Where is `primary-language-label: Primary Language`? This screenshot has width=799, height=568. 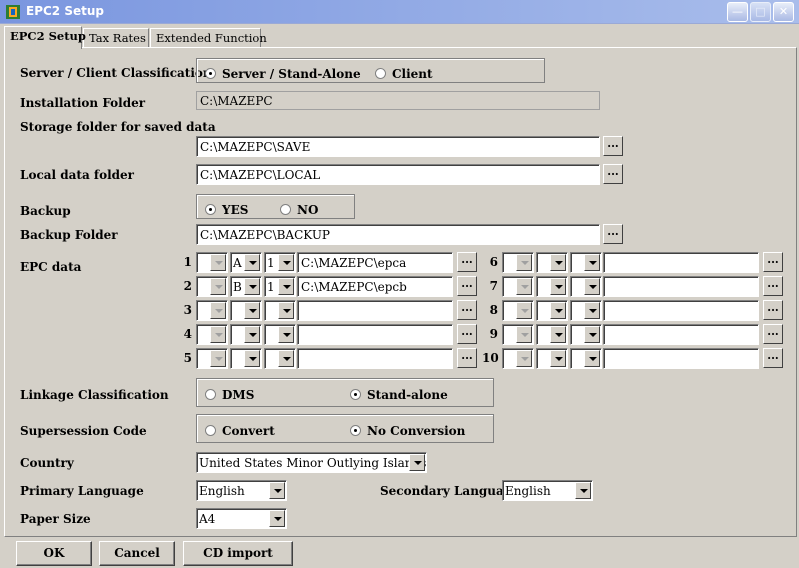
primary-language-label: Primary Language is located at coordinates (82, 491).